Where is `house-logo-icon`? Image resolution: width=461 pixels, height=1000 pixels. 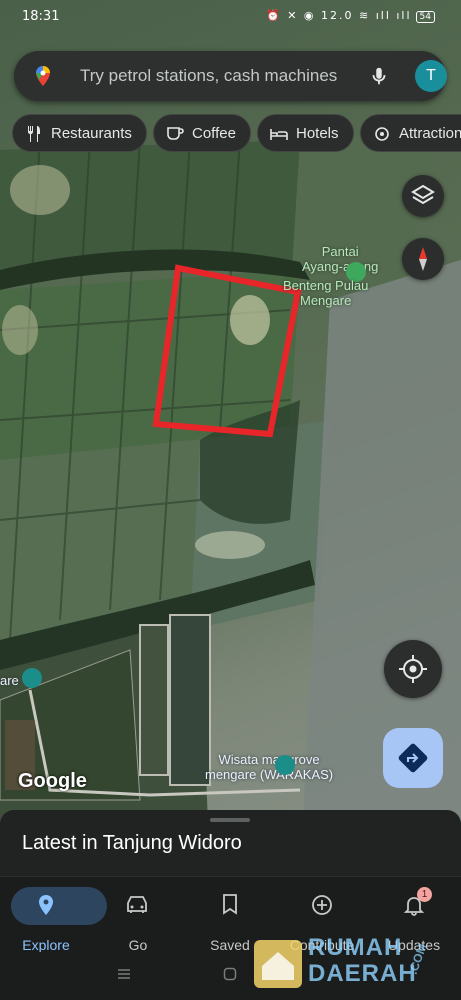 house-logo-icon is located at coordinates (278, 964).